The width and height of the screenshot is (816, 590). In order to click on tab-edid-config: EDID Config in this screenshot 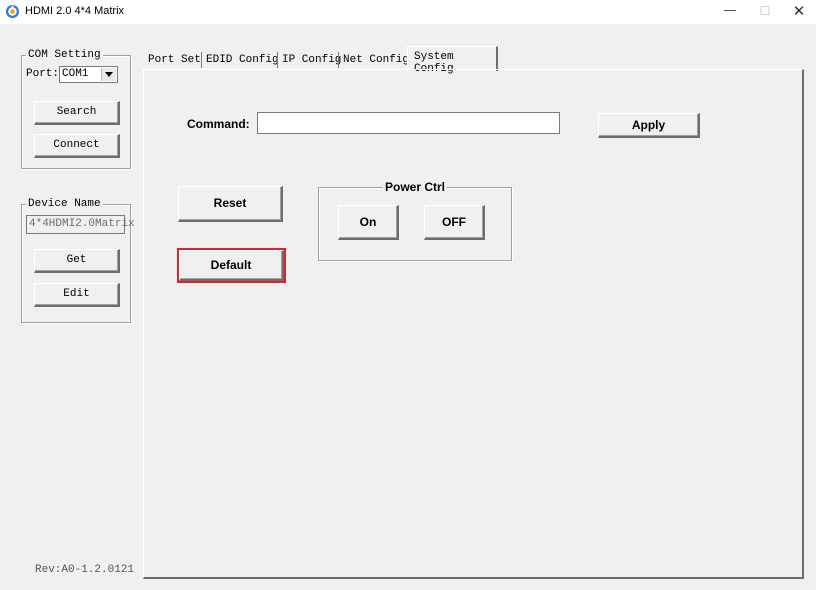, I will do `click(242, 60)`.